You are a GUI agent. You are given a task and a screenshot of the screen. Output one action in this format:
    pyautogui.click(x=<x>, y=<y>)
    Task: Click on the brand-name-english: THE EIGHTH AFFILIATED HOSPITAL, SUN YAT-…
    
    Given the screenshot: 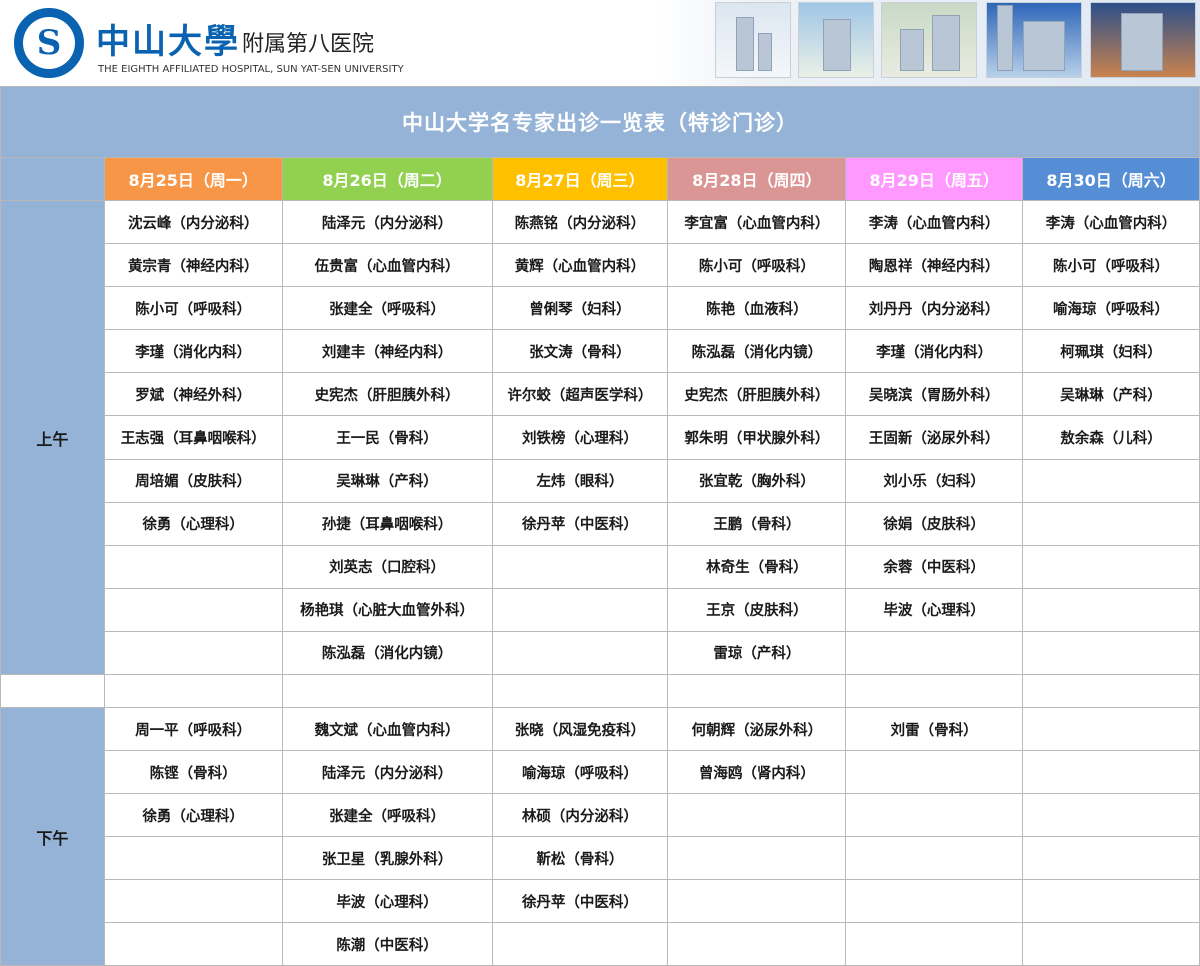 What is the action you would take?
    pyautogui.click(x=251, y=69)
    